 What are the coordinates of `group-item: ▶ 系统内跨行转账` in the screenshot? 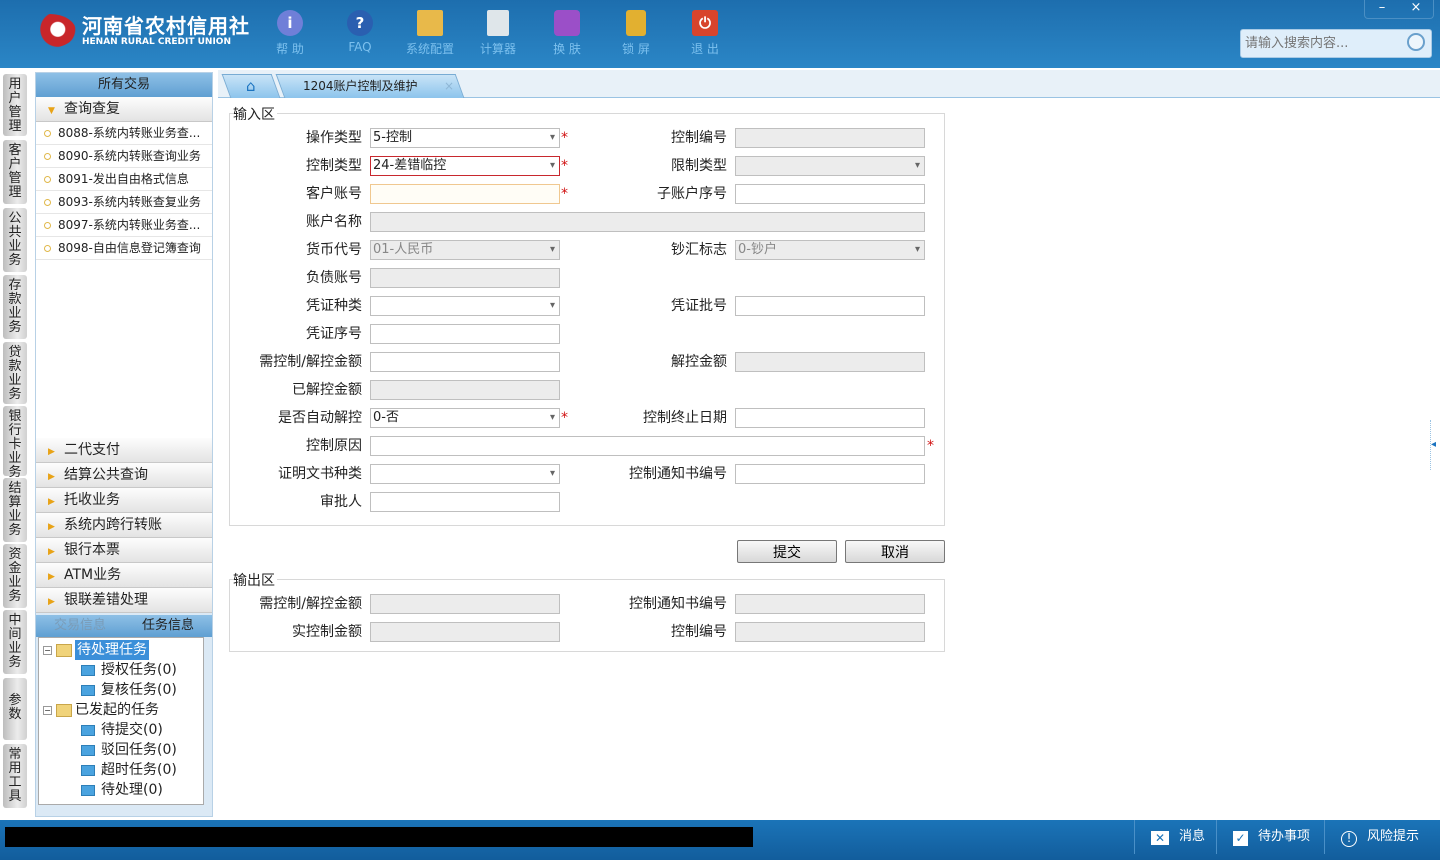 It's located at (124, 525).